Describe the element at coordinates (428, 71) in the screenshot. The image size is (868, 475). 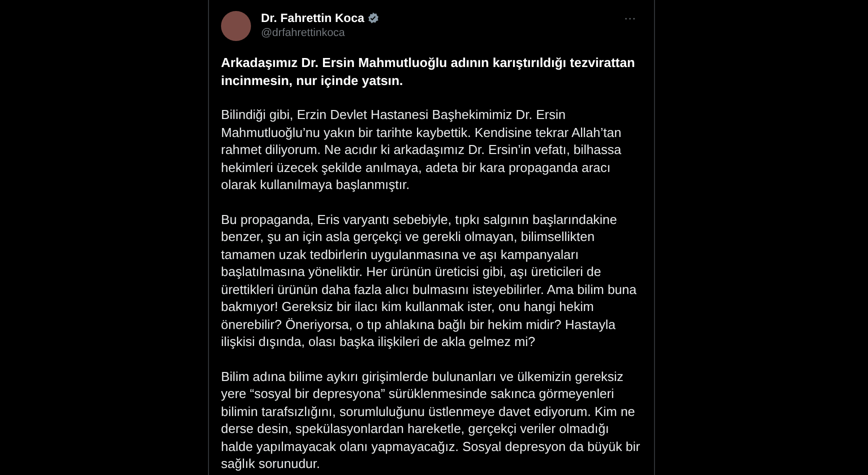
I see `post-paragraph: Arkadaşımız Dr. Ersin Mahmutluoğlu adının karıştırıldığı tezvirattan incinmesin, nur içinde yatsın.` at that location.